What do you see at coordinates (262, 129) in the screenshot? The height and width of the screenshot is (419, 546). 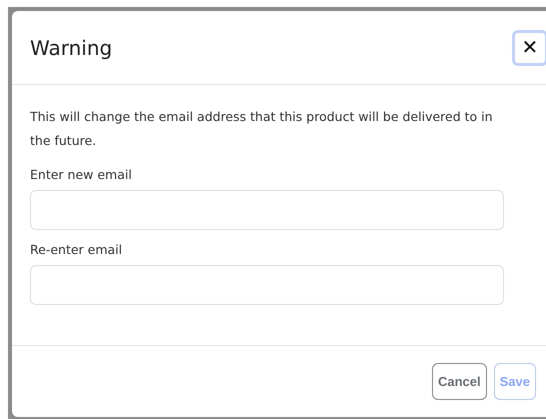 I see `warning-message: This will change the email address that this product will be delivered to in the future.` at bounding box center [262, 129].